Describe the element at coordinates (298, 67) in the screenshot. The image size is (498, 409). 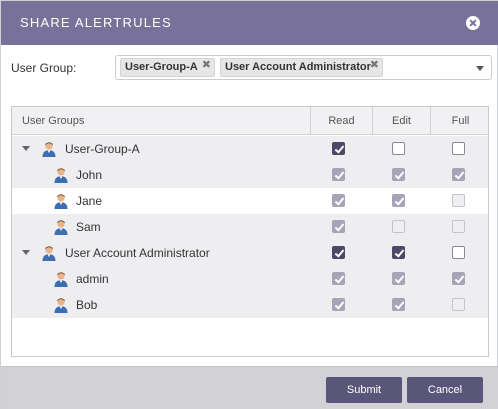
I see `chip-label: User Account Administrator` at that location.